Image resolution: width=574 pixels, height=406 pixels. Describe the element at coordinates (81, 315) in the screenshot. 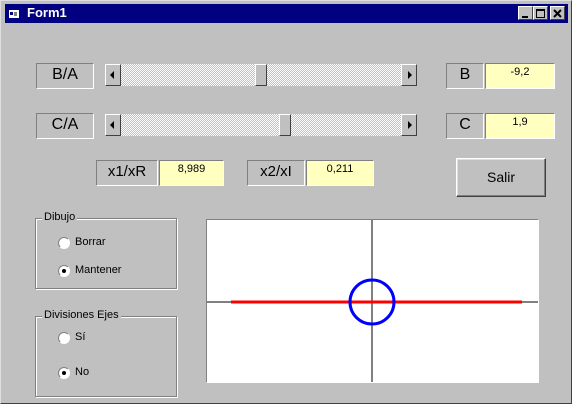

I see `divisiones-group-title: Divisiones Ejes` at that location.